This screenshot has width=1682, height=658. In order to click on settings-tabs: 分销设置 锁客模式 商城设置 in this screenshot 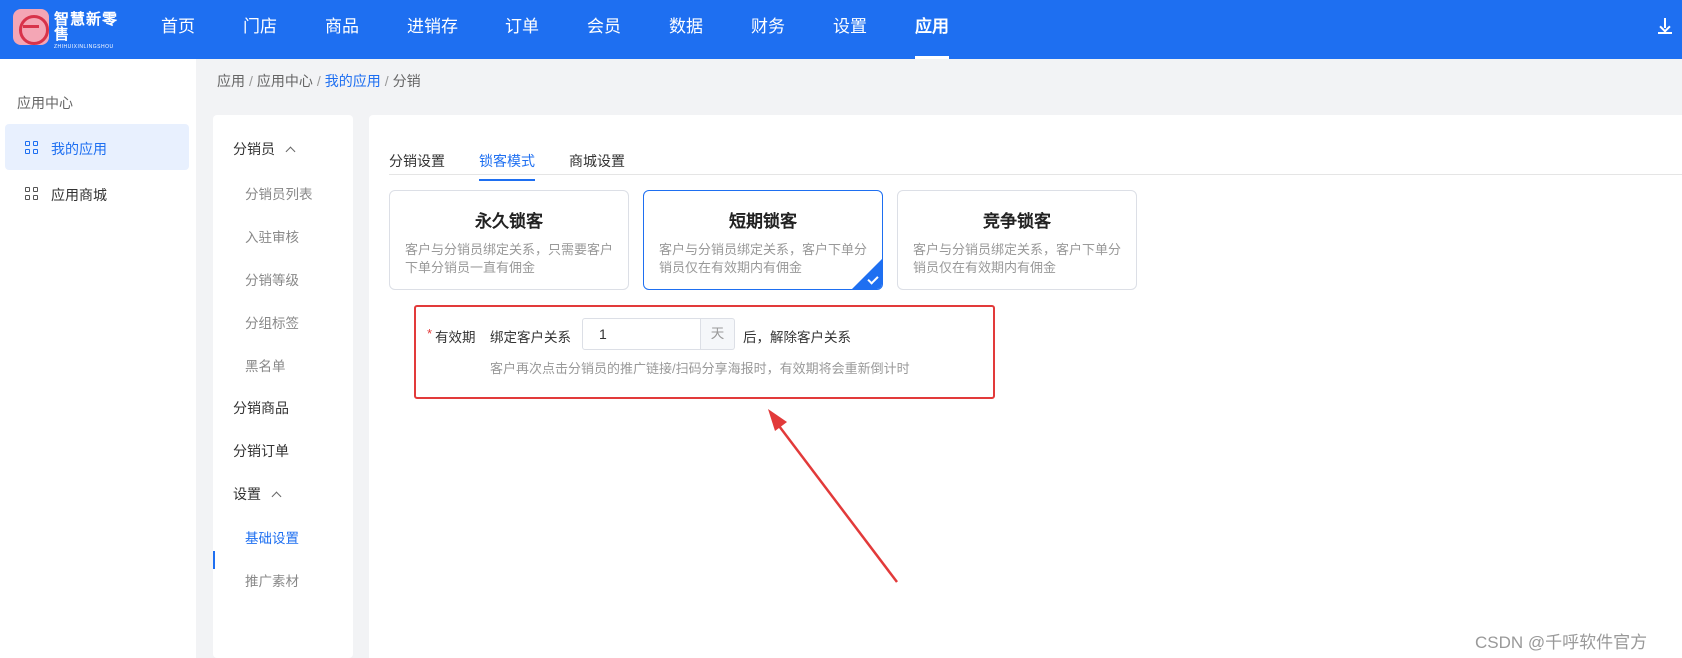, I will do `click(1035, 163)`.